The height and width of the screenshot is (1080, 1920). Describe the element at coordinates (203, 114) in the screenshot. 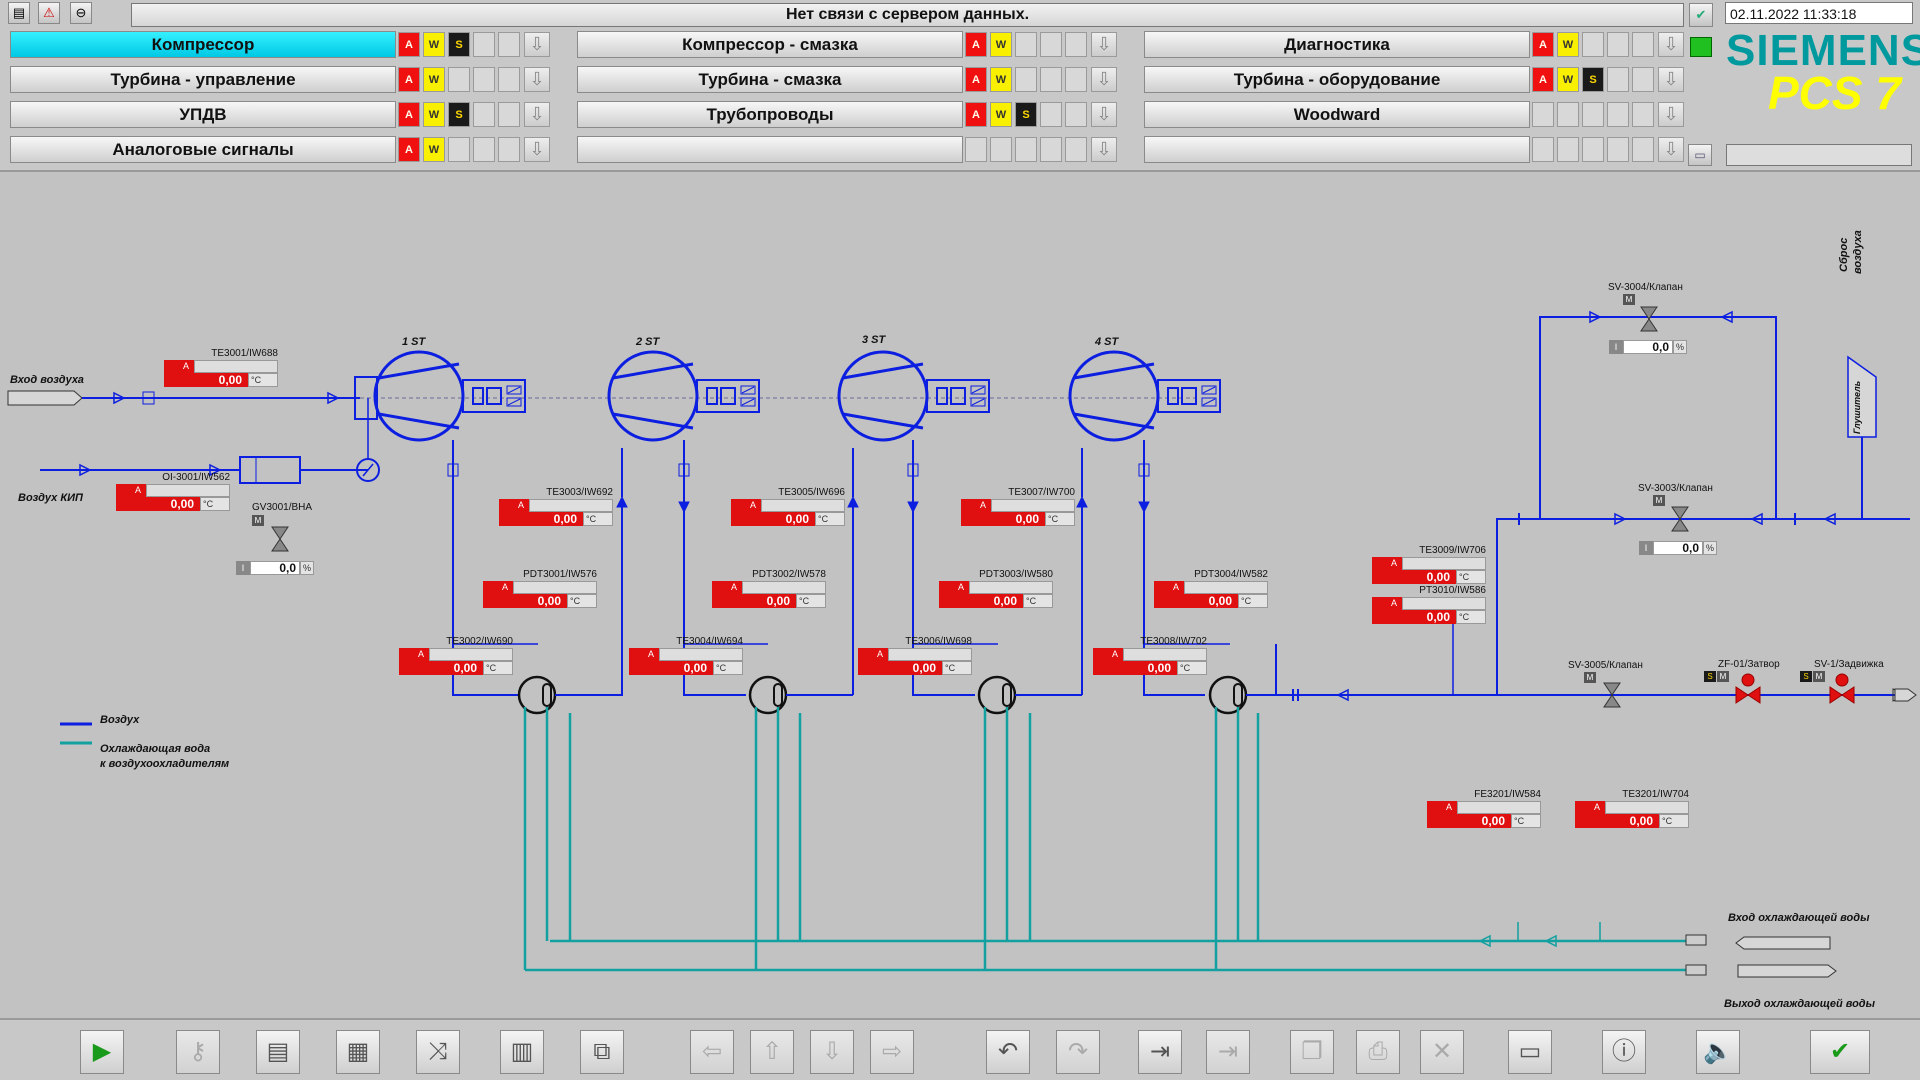

I see `area-name: УПДВ` at that location.